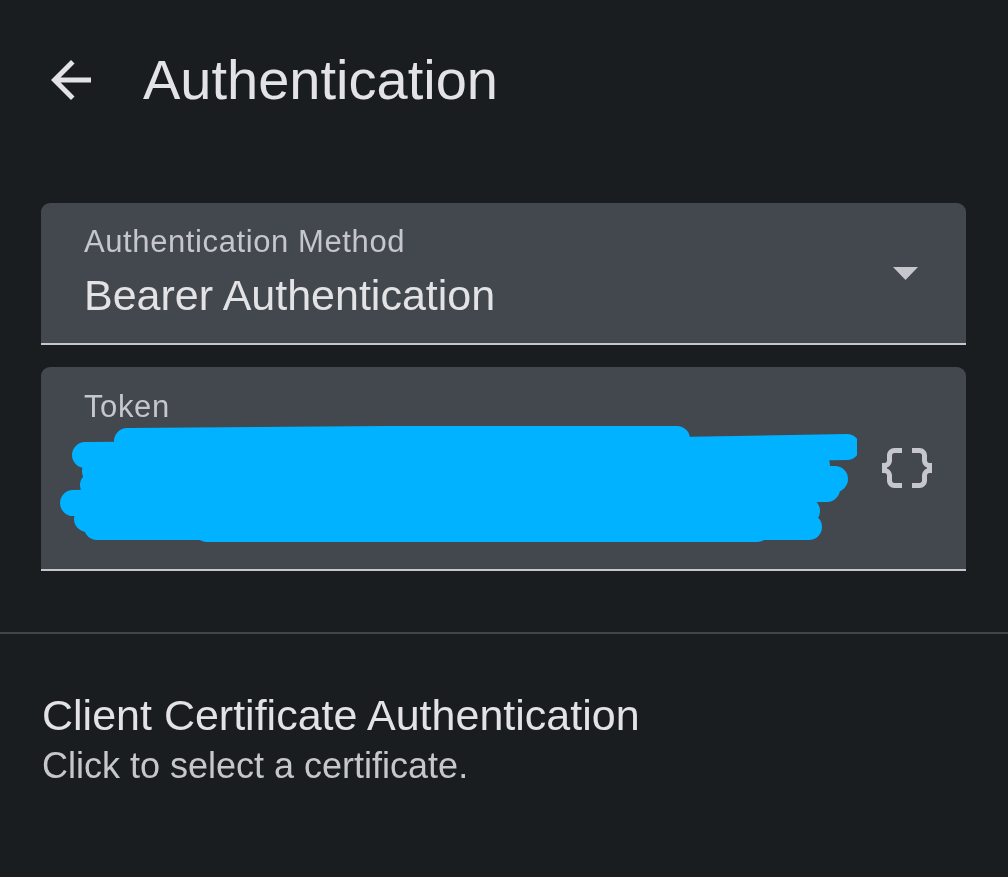  Describe the element at coordinates (905, 273) in the screenshot. I see `dropdown-caret-icon` at that location.